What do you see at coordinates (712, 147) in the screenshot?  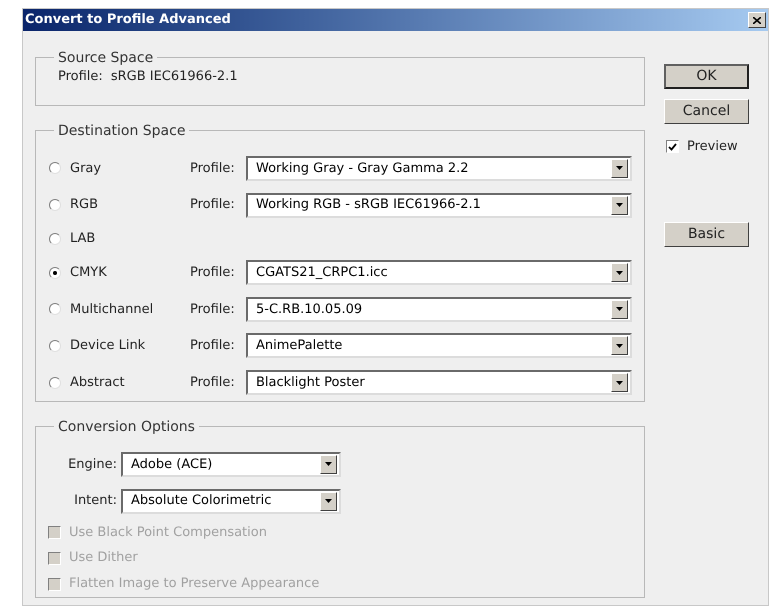 I see `checkbox-label: Preview` at bounding box center [712, 147].